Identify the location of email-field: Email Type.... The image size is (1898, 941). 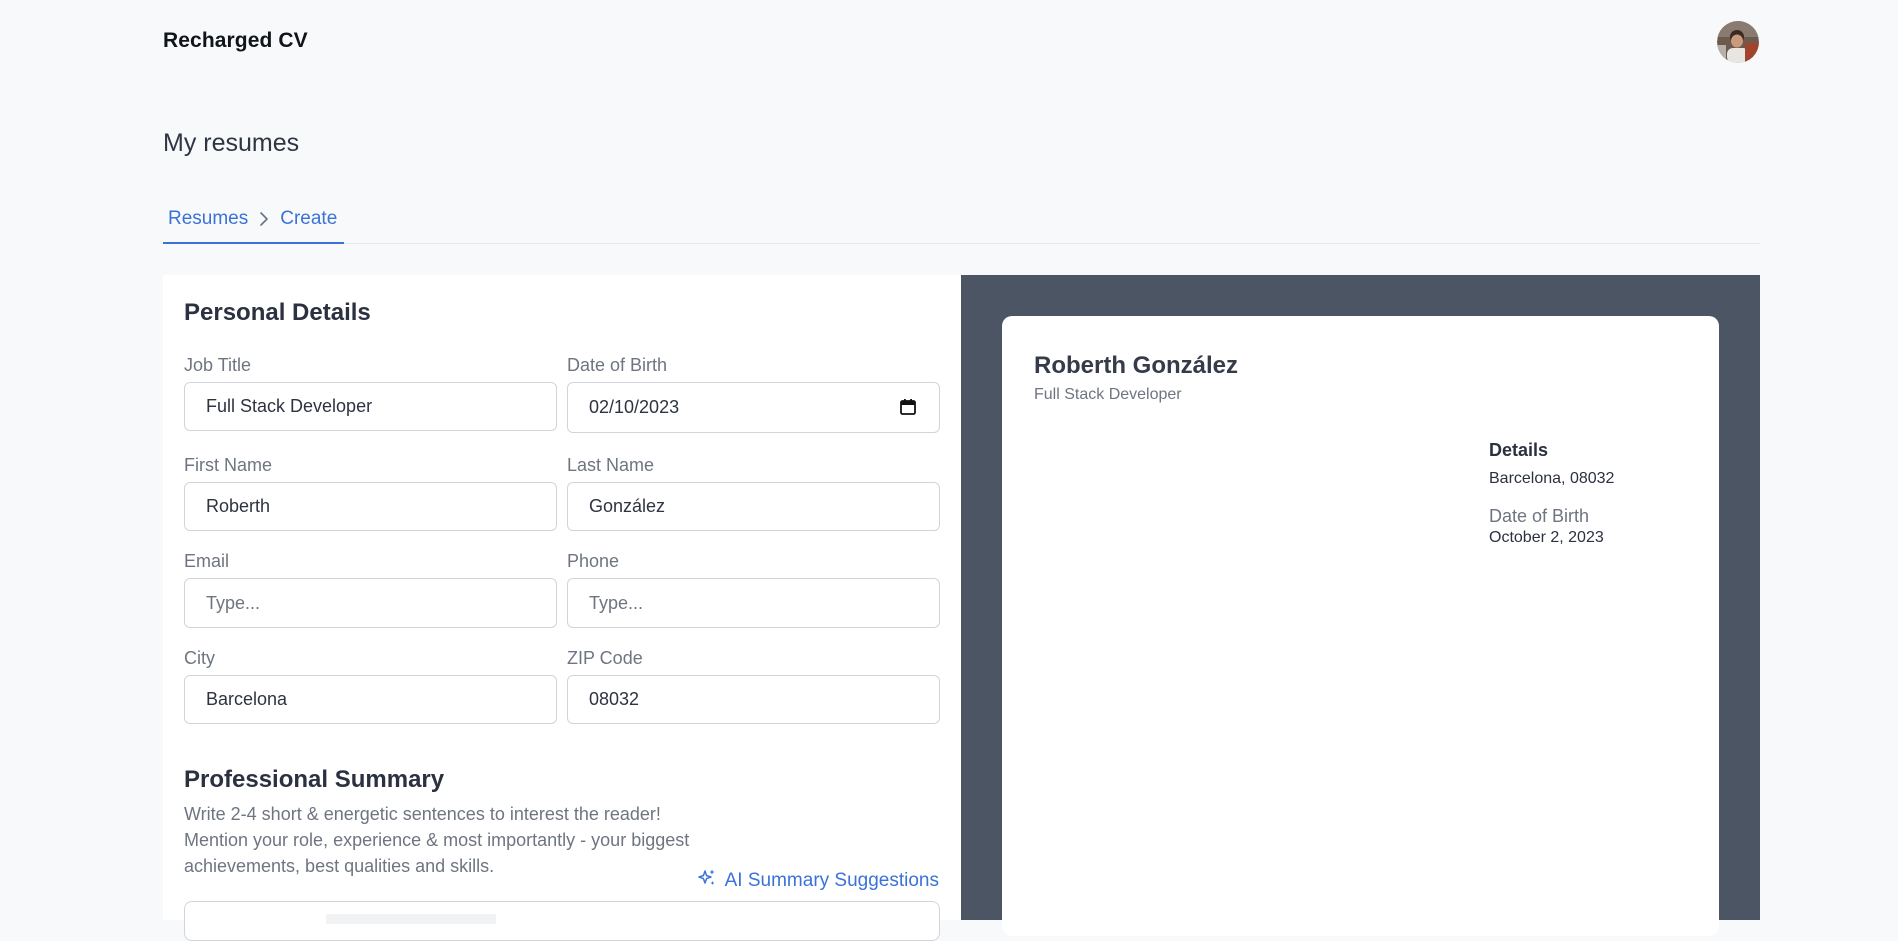
(370, 589).